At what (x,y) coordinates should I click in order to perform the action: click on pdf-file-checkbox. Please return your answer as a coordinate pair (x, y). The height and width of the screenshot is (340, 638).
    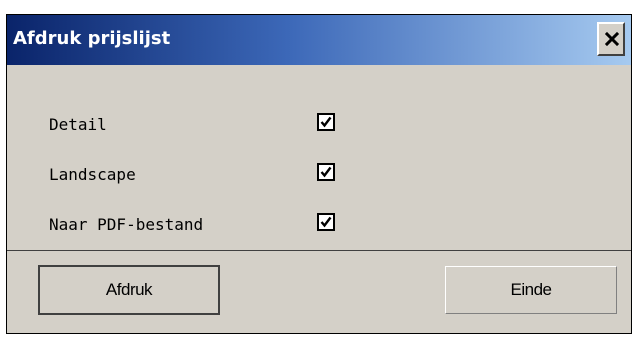
    Looking at the image, I should click on (326, 222).